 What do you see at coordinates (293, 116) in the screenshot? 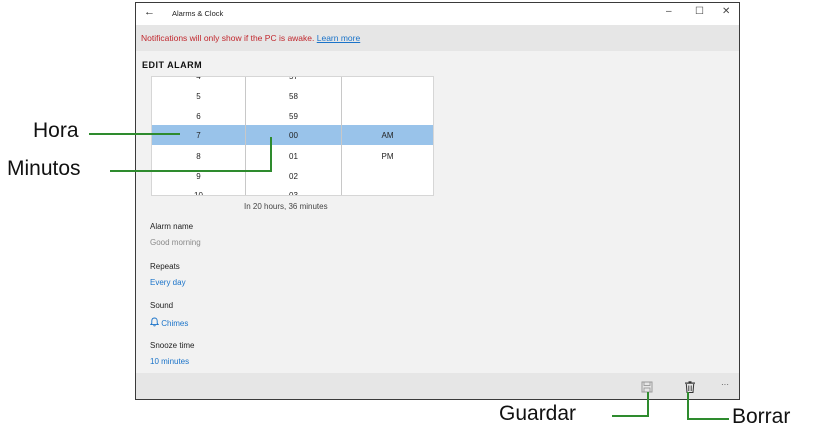
I see `minute-option: 59` at bounding box center [293, 116].